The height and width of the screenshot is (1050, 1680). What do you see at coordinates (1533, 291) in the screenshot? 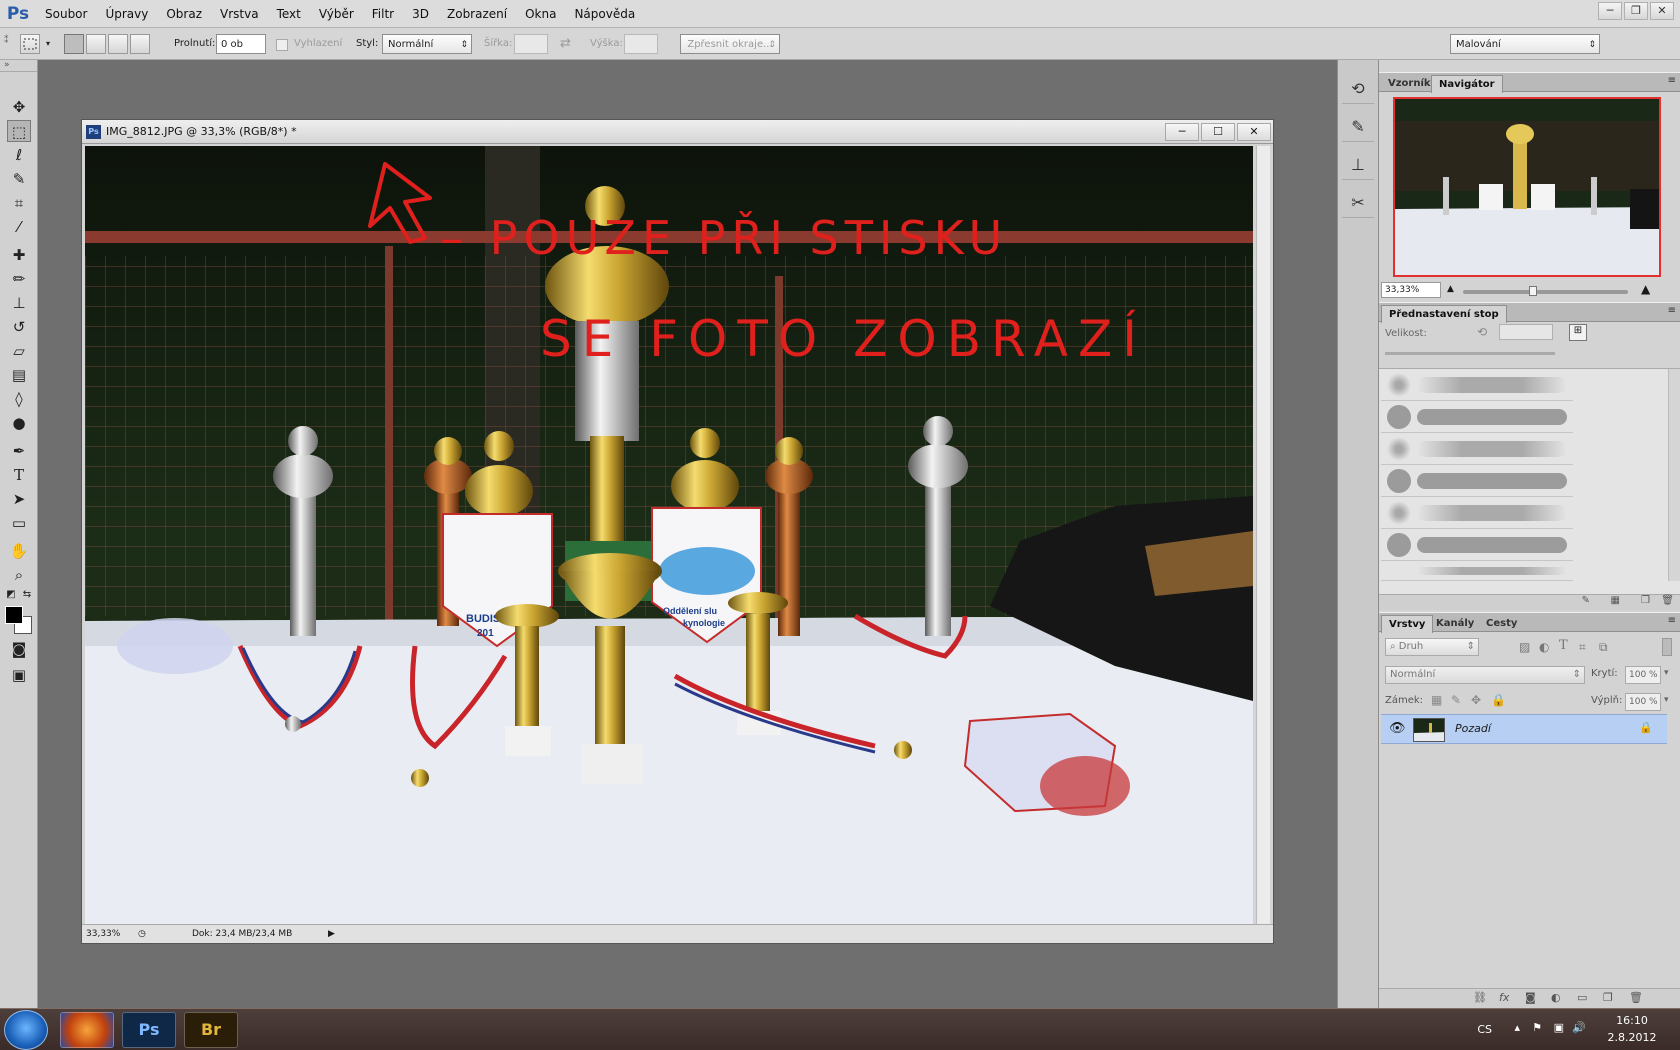
I see `zoom-slider-handle` at bounding box center [1533, 291].